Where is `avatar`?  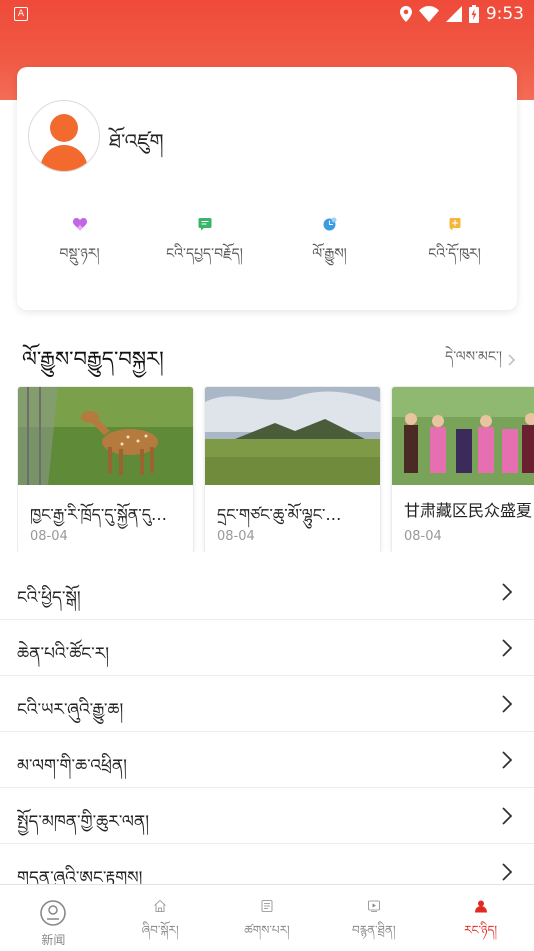
avatar is located at coordinates (64, 136).